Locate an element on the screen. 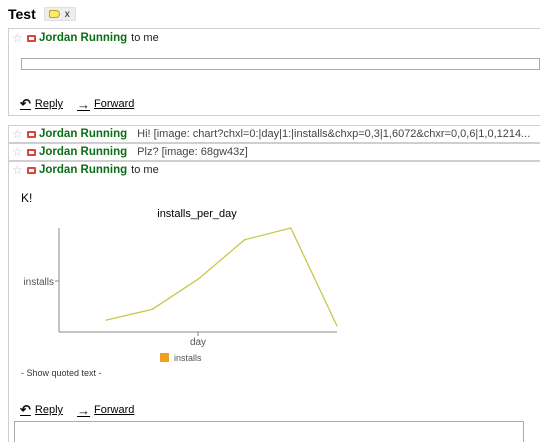  remove-label-button: x is located at coordinates (67, 14).